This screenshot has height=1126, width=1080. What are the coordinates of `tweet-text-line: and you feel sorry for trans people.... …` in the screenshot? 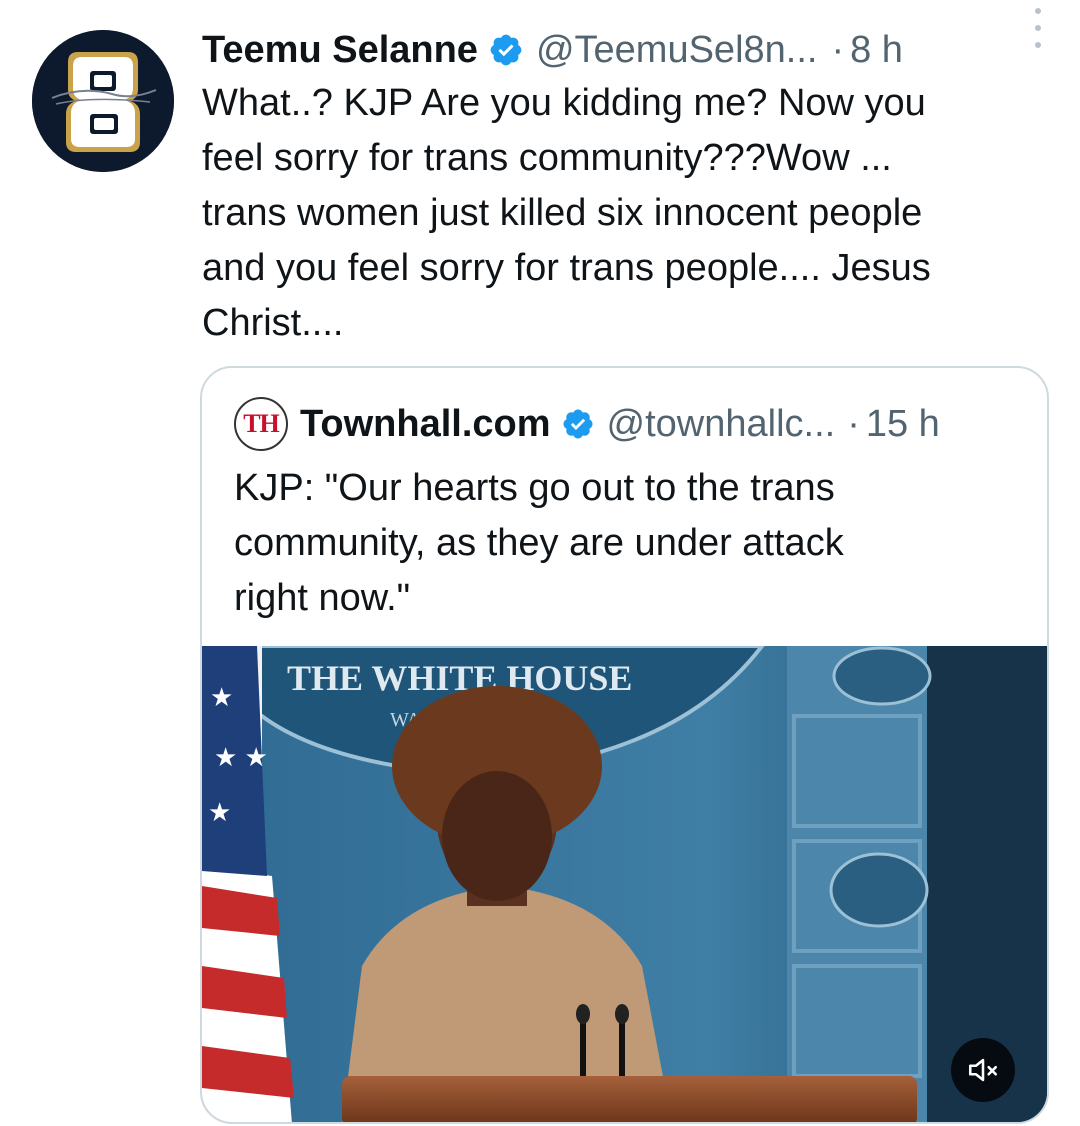 It's located at (566, 268).